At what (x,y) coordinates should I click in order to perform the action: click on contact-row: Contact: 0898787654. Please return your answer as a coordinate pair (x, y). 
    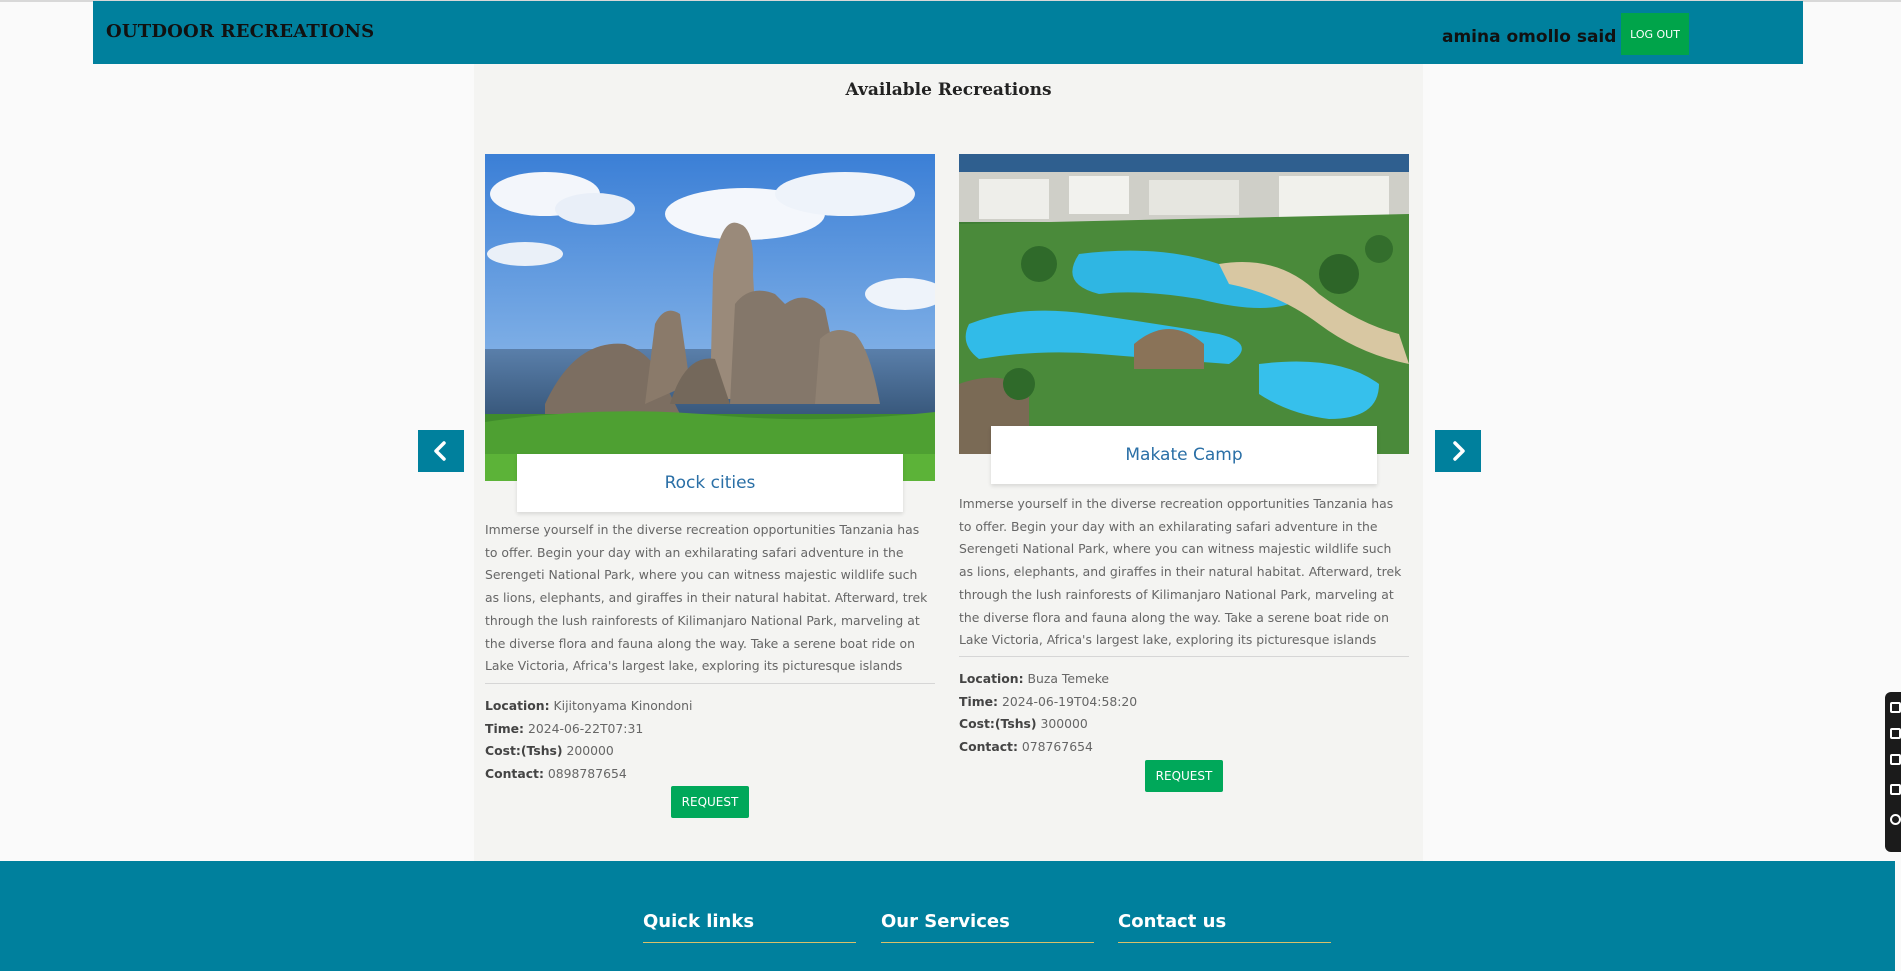
    Looking at the image, I should click on (710, 774).